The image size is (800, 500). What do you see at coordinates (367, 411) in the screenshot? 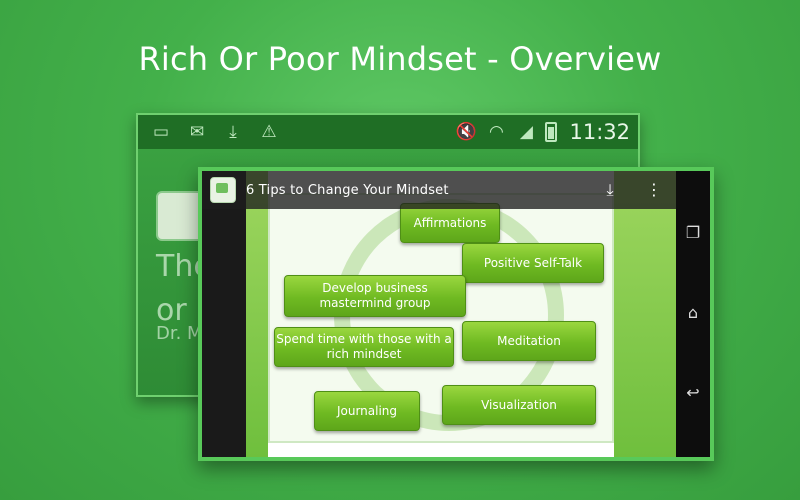
I see `diagram-box-journaling: Journaling` at bounding box center [367, 411].